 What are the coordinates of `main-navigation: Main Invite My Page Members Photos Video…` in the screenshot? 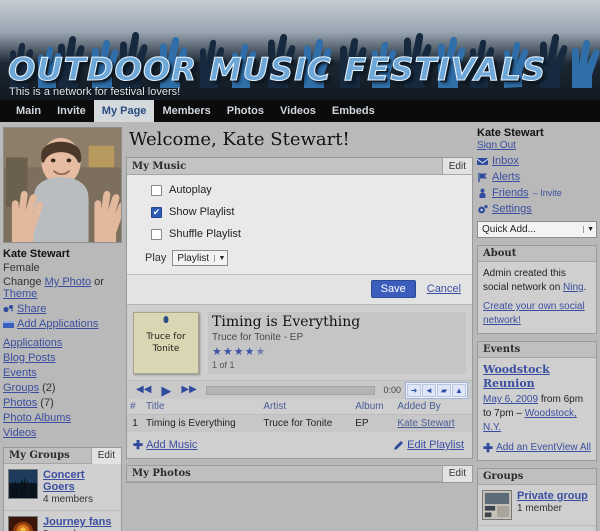 It's located at (300, 111).